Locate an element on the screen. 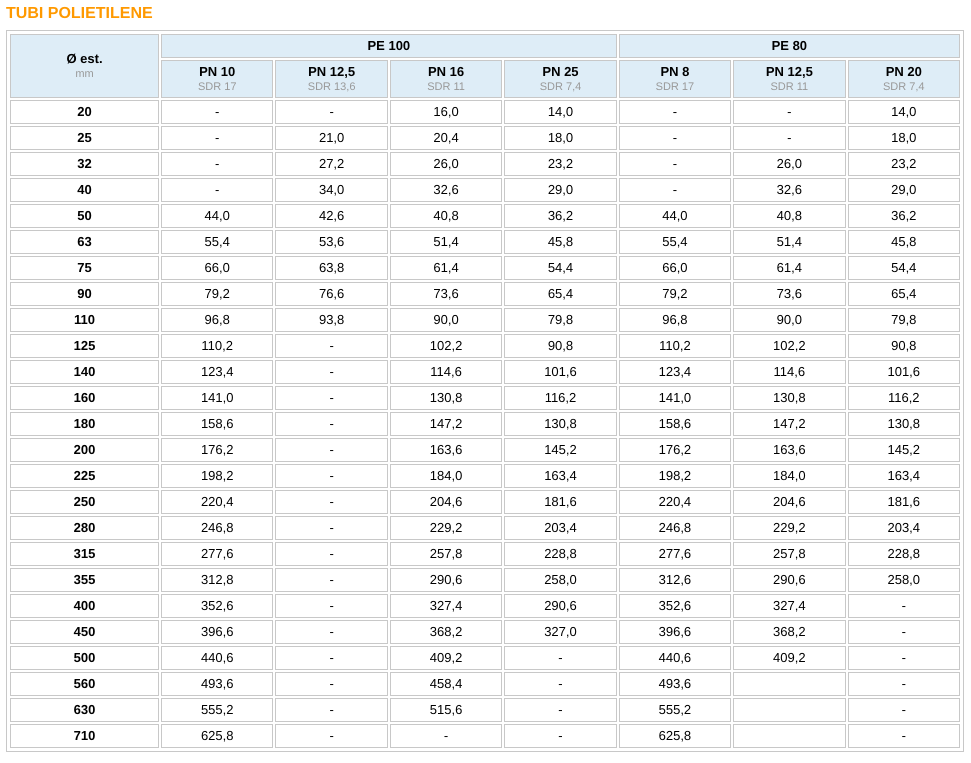 The width and height of the screenshot is (971, 763). table-cell: 114,6 is located at coordinates (789, 372).